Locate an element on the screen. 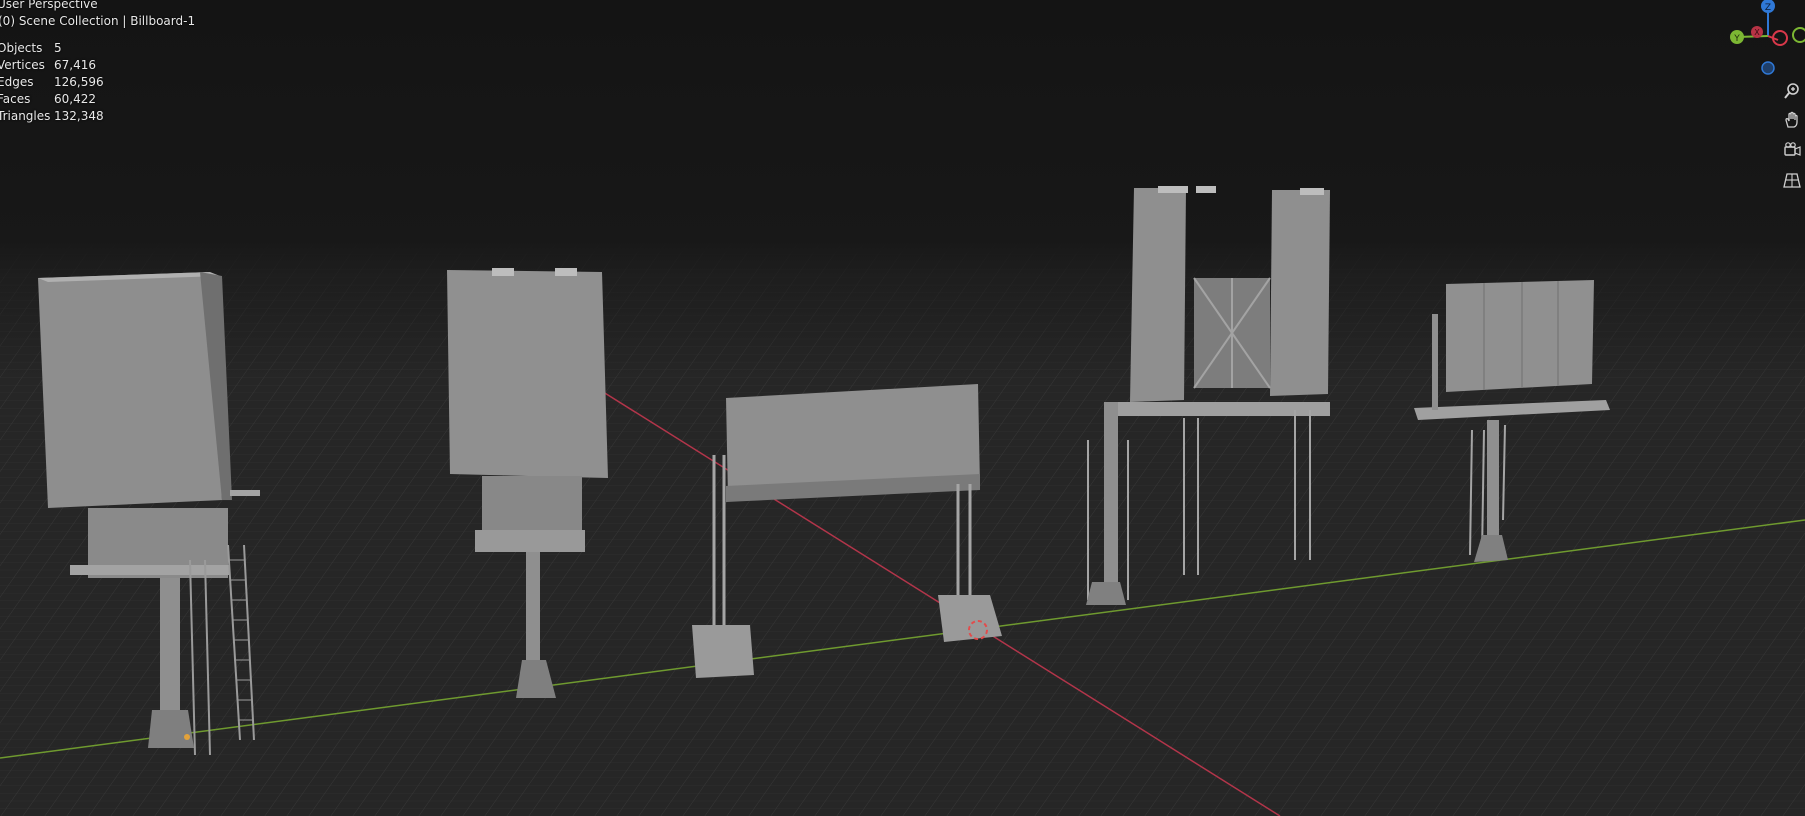 The image size is (1805, 816). gizmo-y-axis: Y is located at coordinates (1737, 37).